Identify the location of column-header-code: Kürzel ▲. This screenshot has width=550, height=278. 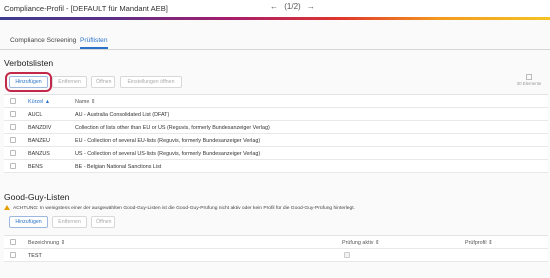
(39, 102).